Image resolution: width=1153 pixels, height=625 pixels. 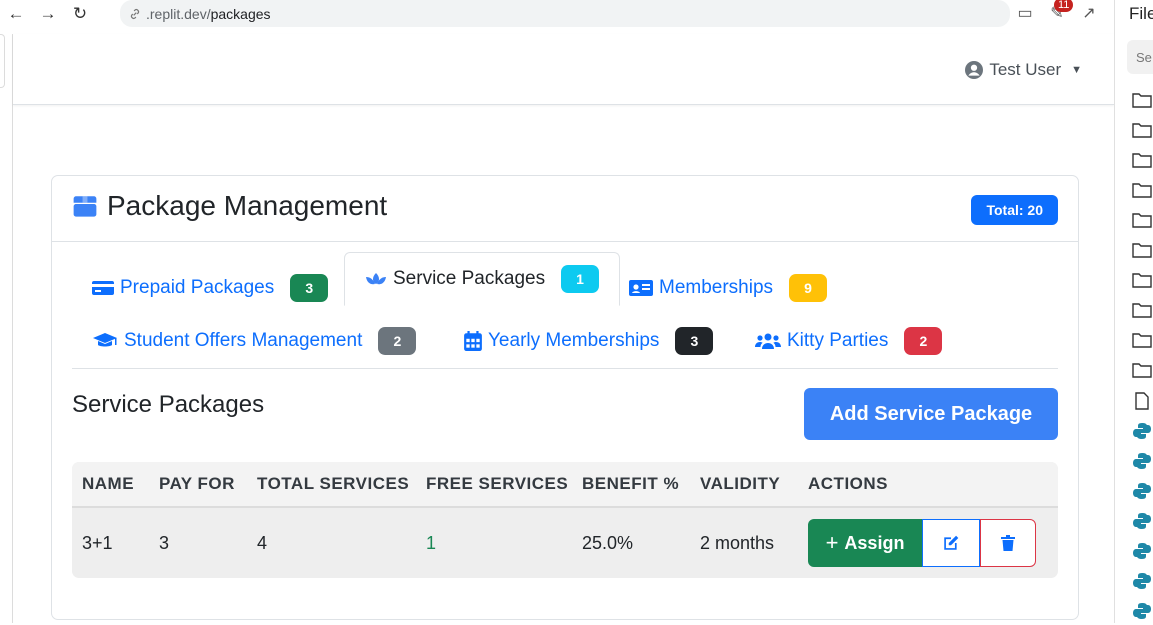 What do you see at coordinates (931, 414) in the screenshot?
I see `add-service-package-button: Add Service Package` at bounding box center [931, 414].